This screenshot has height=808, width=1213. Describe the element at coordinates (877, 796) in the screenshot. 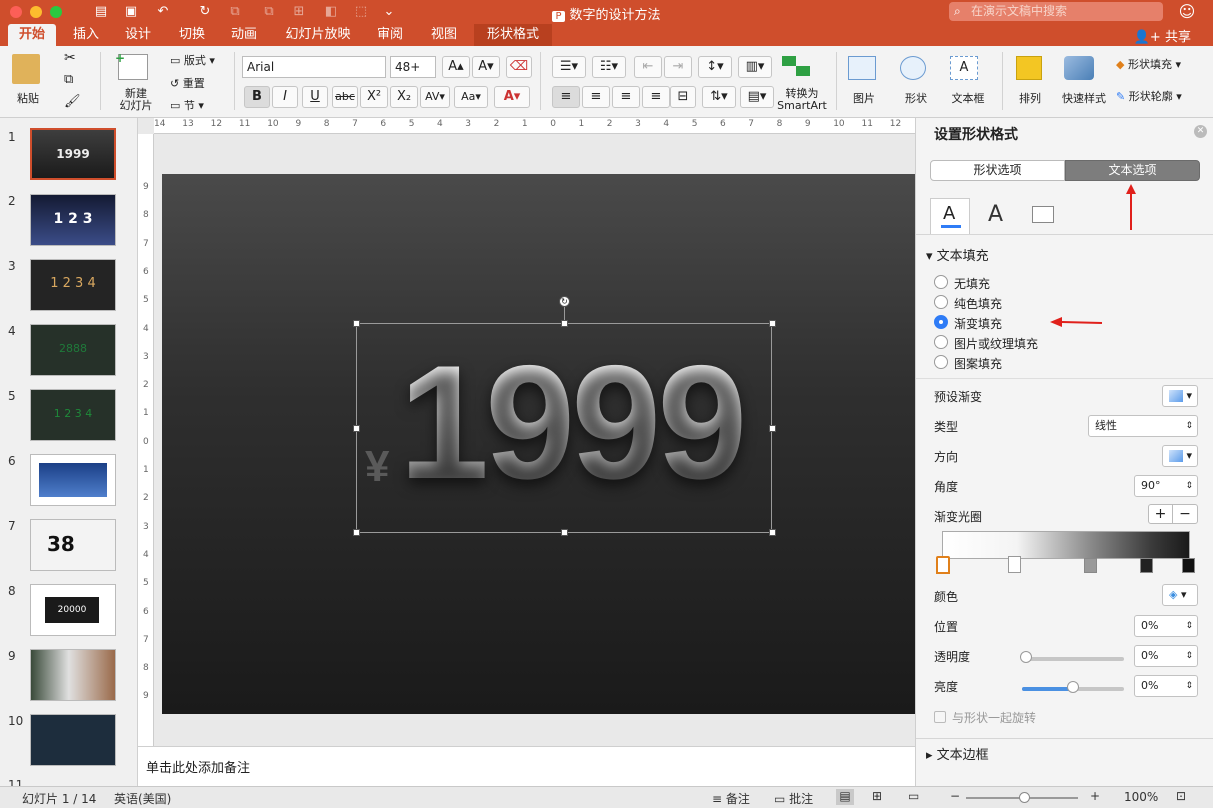

I see `slide-sorter-icon: ⊞` at that location.